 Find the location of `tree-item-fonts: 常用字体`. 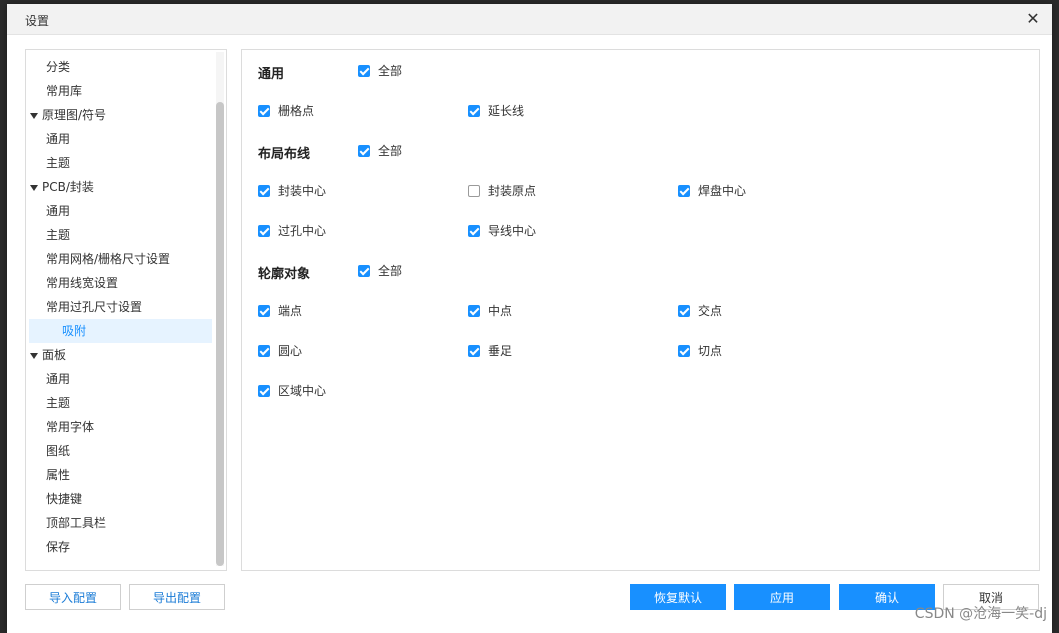

tree-item-fonts: 常用字体 is located at coordinates (70, 427).